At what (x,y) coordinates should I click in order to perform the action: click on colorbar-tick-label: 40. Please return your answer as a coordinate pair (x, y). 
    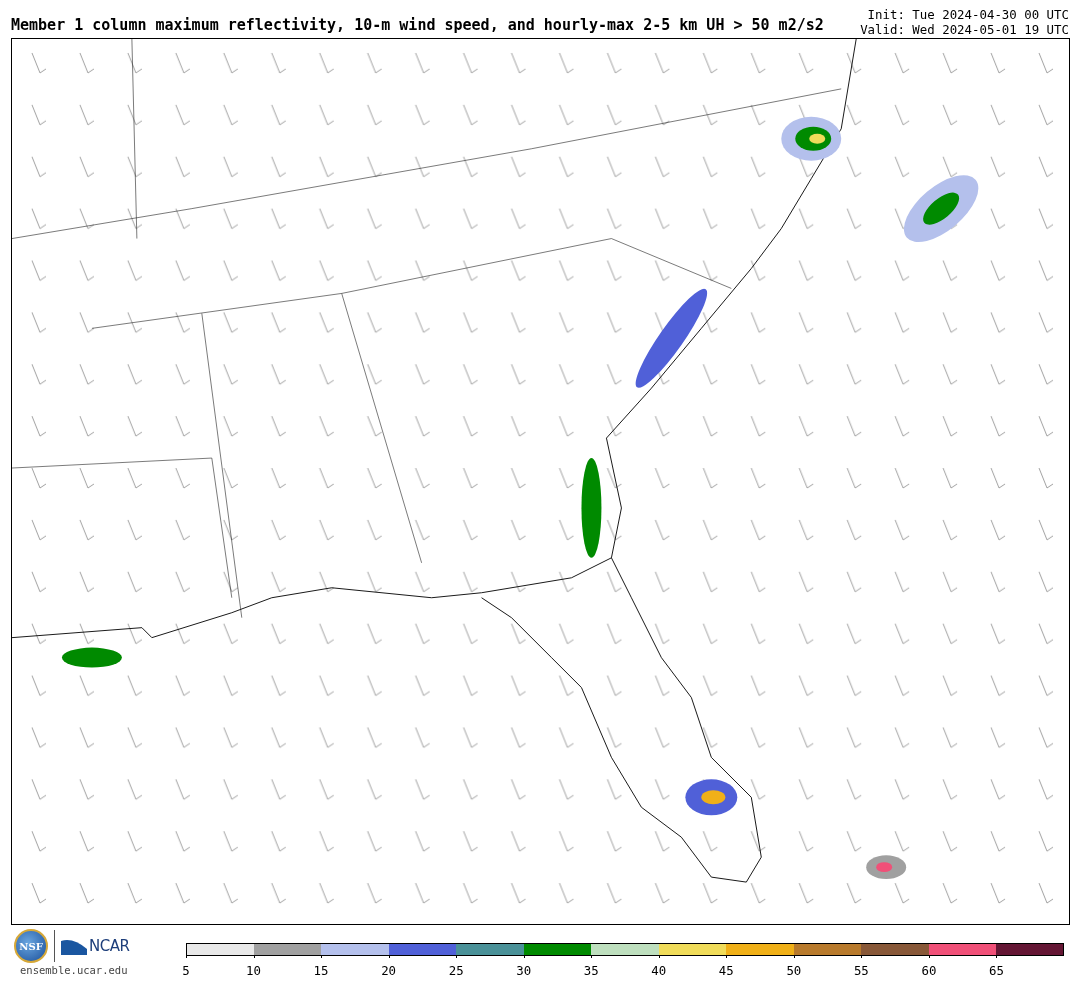
    Looking at the image, I should click on (659, 970).